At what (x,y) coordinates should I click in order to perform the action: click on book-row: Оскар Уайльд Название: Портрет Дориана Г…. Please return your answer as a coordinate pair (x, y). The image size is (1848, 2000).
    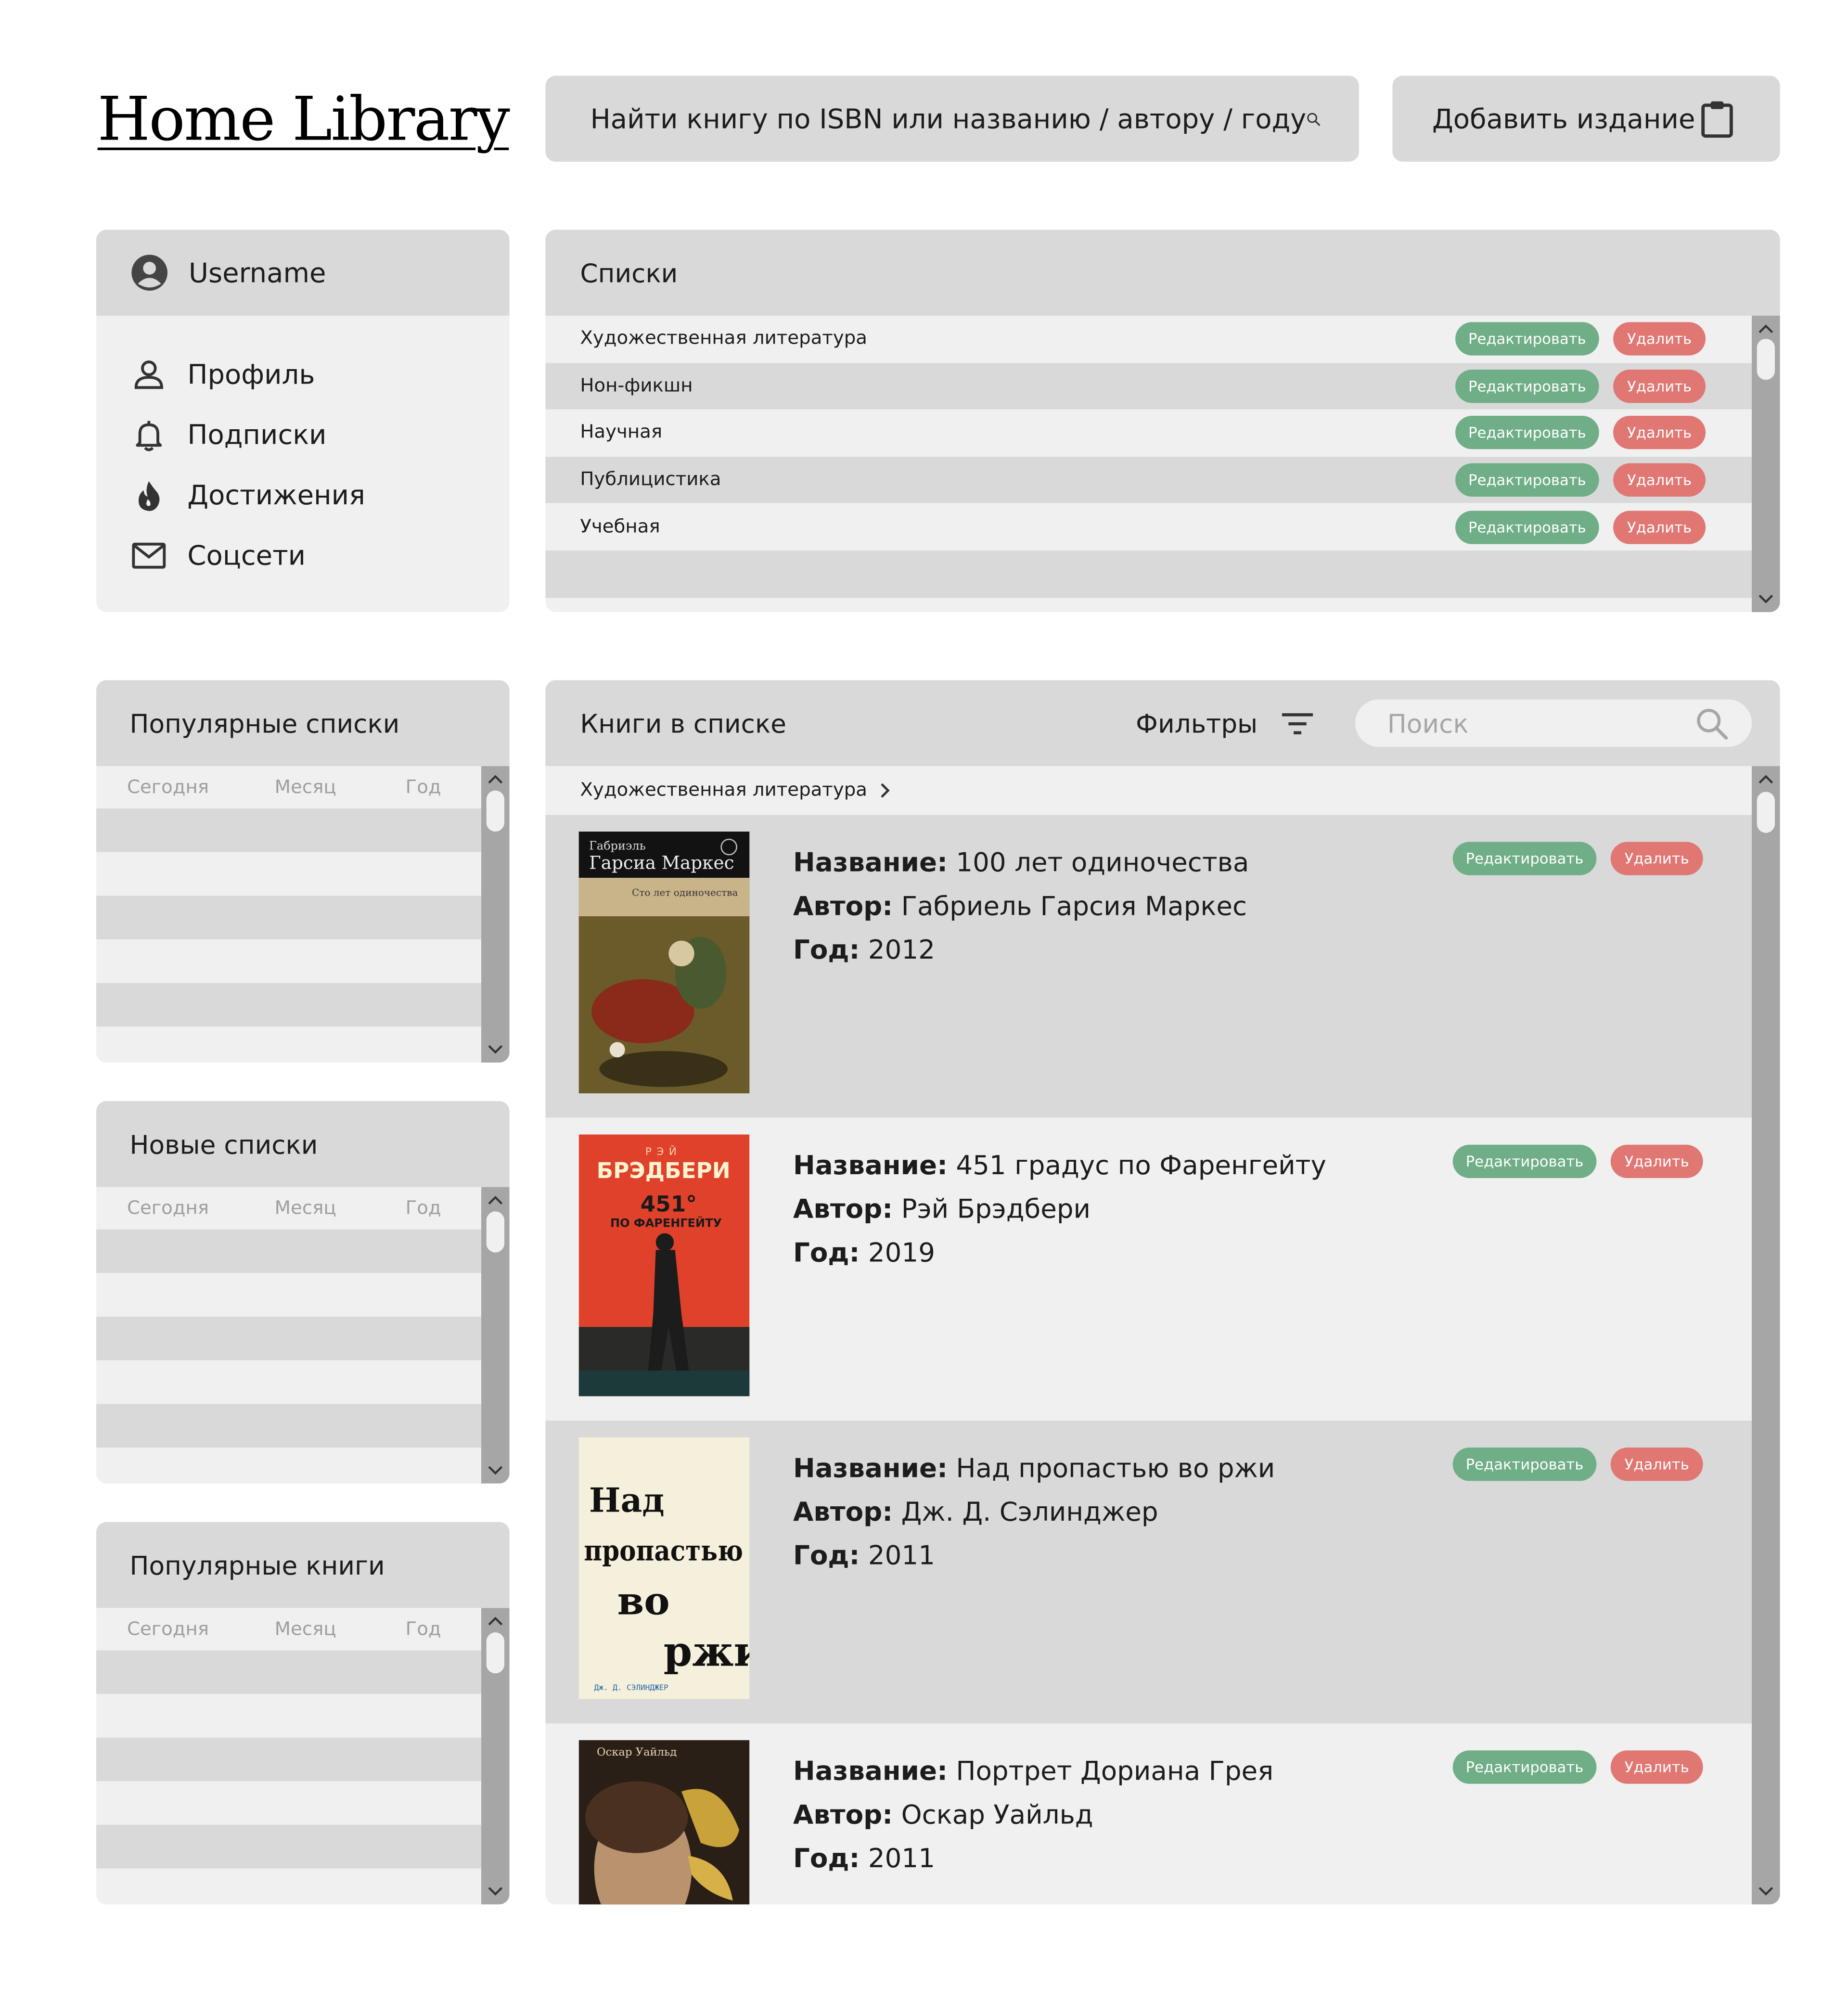
    Looking at the image, I should click on (1148, 1814).